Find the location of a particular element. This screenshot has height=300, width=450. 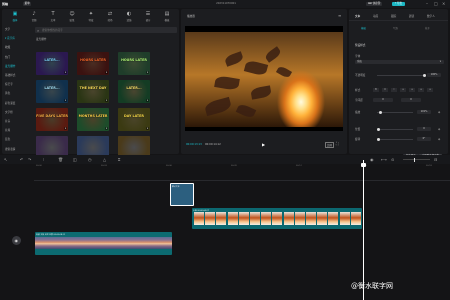

split-icon: ⫶ is located at coordinates (43, 159).